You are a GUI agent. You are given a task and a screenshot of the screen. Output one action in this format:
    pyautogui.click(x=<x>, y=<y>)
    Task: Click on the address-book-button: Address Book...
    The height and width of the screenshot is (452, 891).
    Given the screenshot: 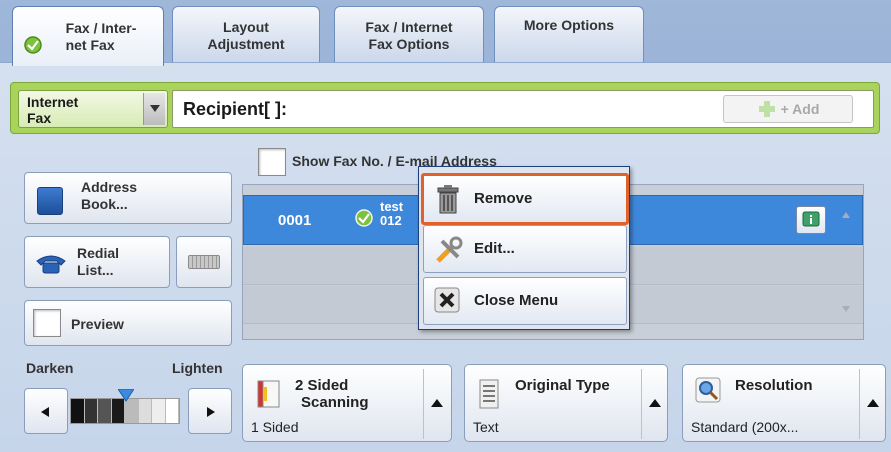 What is the action you would take?
    pyautogui.click(x=128, y=198)
    